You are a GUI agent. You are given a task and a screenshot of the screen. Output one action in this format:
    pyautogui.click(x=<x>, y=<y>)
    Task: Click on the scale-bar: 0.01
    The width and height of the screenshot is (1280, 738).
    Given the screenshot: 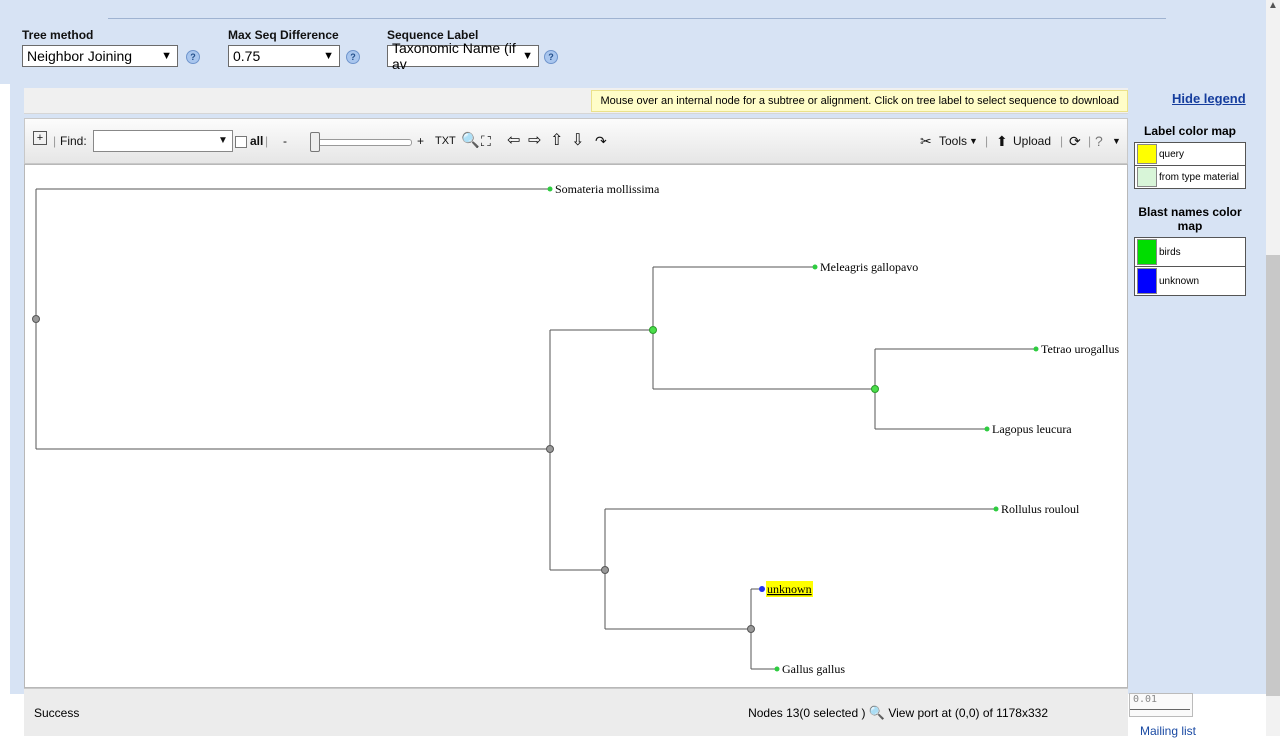 What is the action you would take?
    pyautogui.click(x=1161, y=705)
    